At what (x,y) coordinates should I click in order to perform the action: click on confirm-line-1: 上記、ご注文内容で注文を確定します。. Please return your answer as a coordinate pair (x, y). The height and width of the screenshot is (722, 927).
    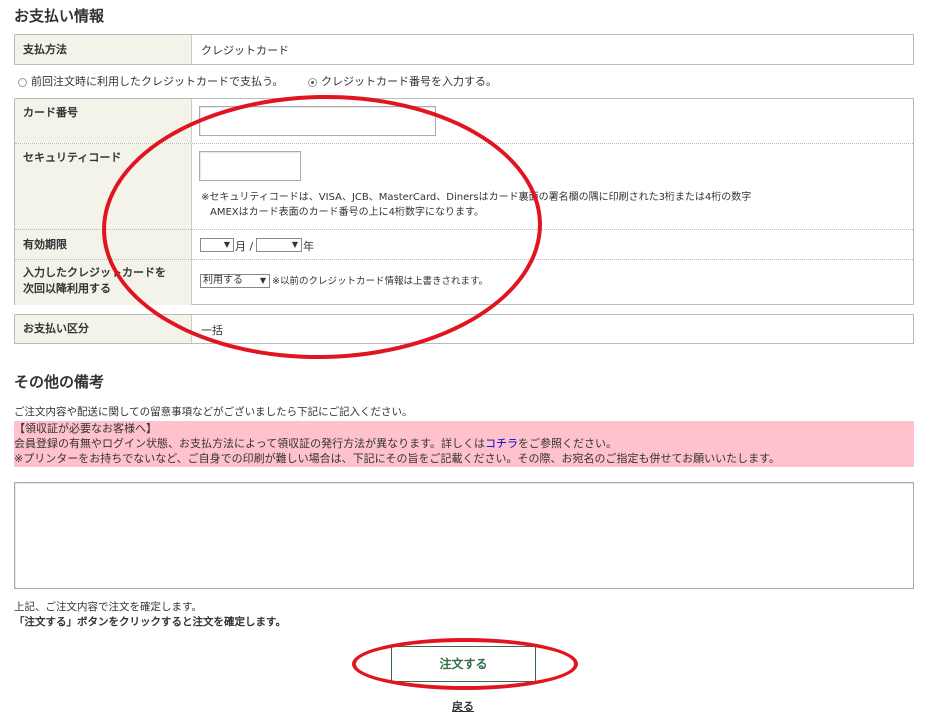
    Looking at the image, I should click on (108, 607).